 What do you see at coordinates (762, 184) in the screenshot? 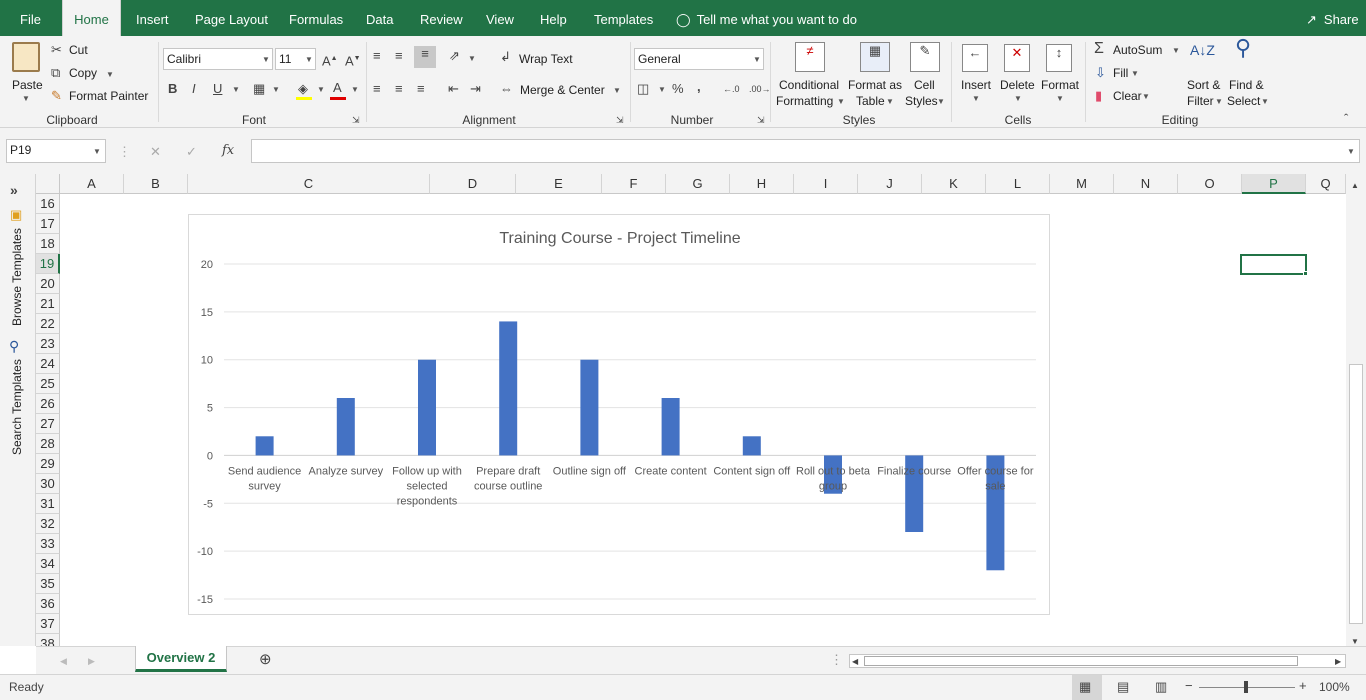
I see `column-header: H` at bounding box center [762, 184].